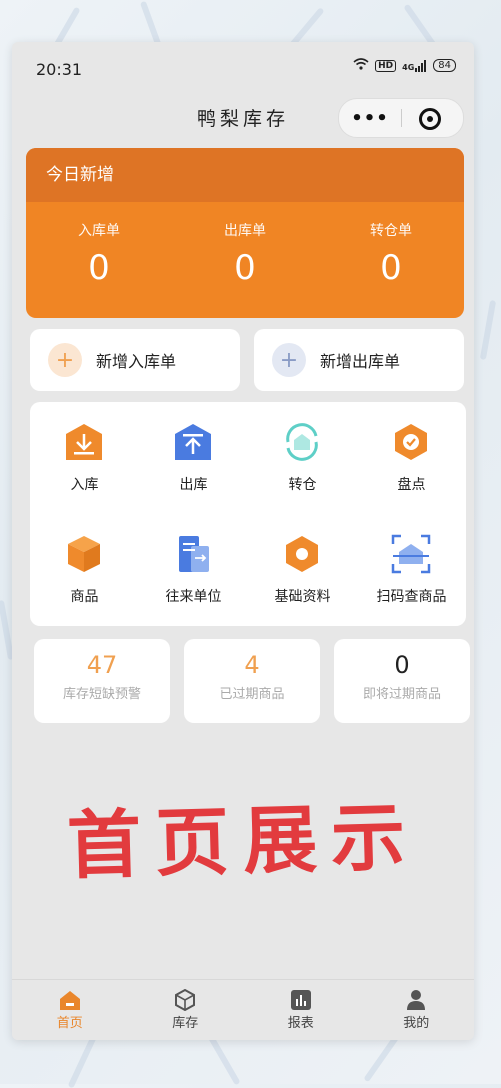 The height and width of the screenshot is (1088, 501). Describe the element at coordinates (84, 554) in the screenshot. I see `product-icon` at that location.